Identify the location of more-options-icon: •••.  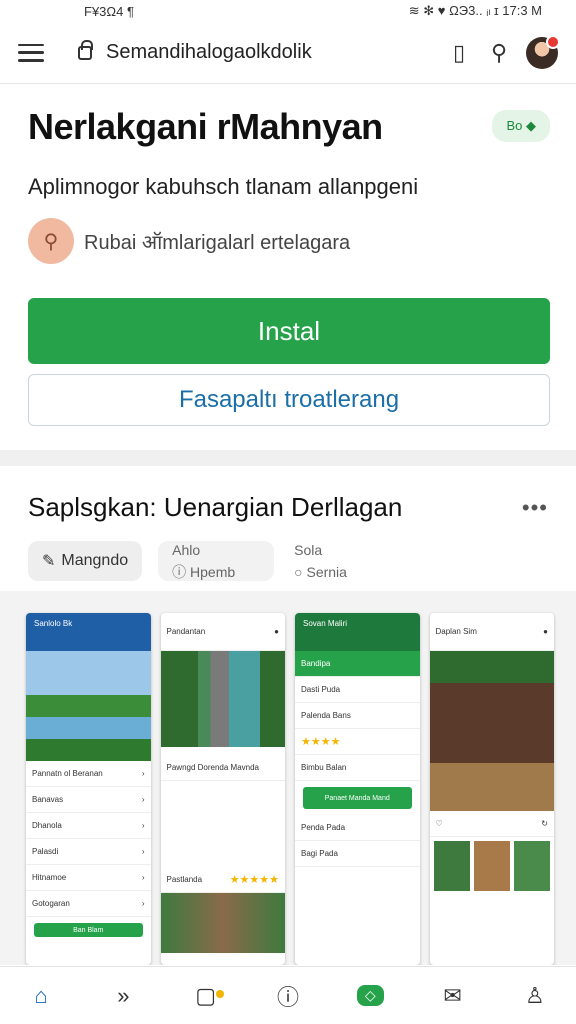
(535, 508).